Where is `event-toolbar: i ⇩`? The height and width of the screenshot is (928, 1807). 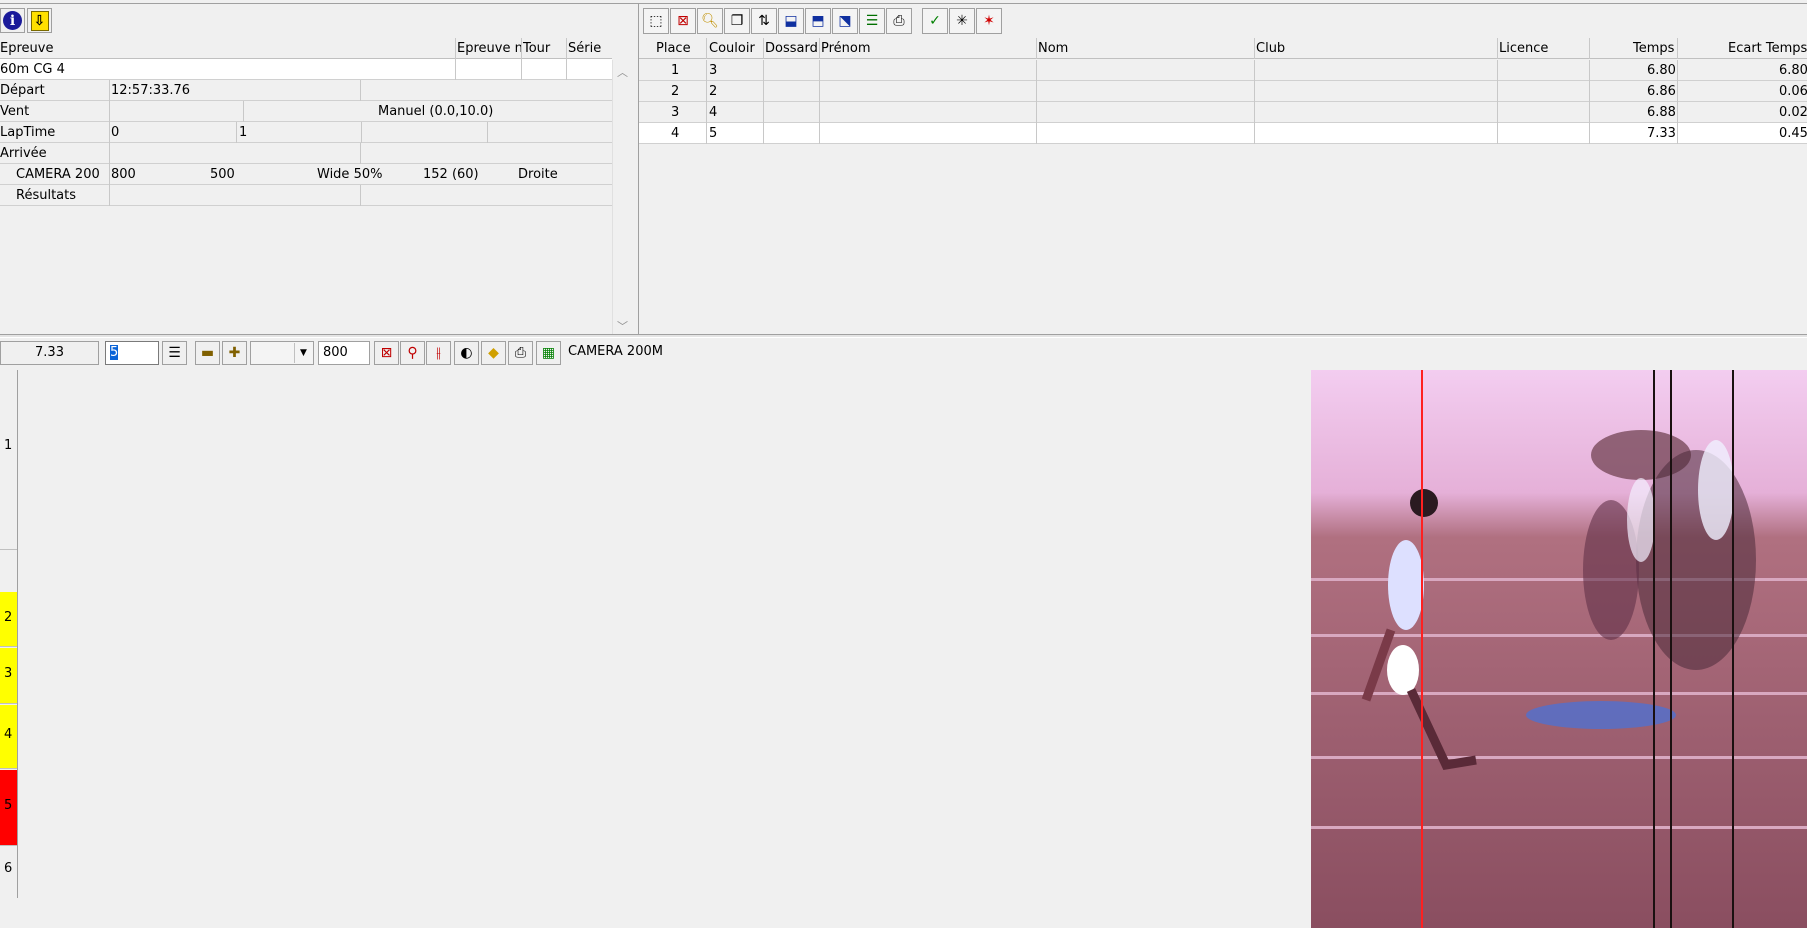
event-toolbar: i ⇩ is located at coordinates (26, 22).